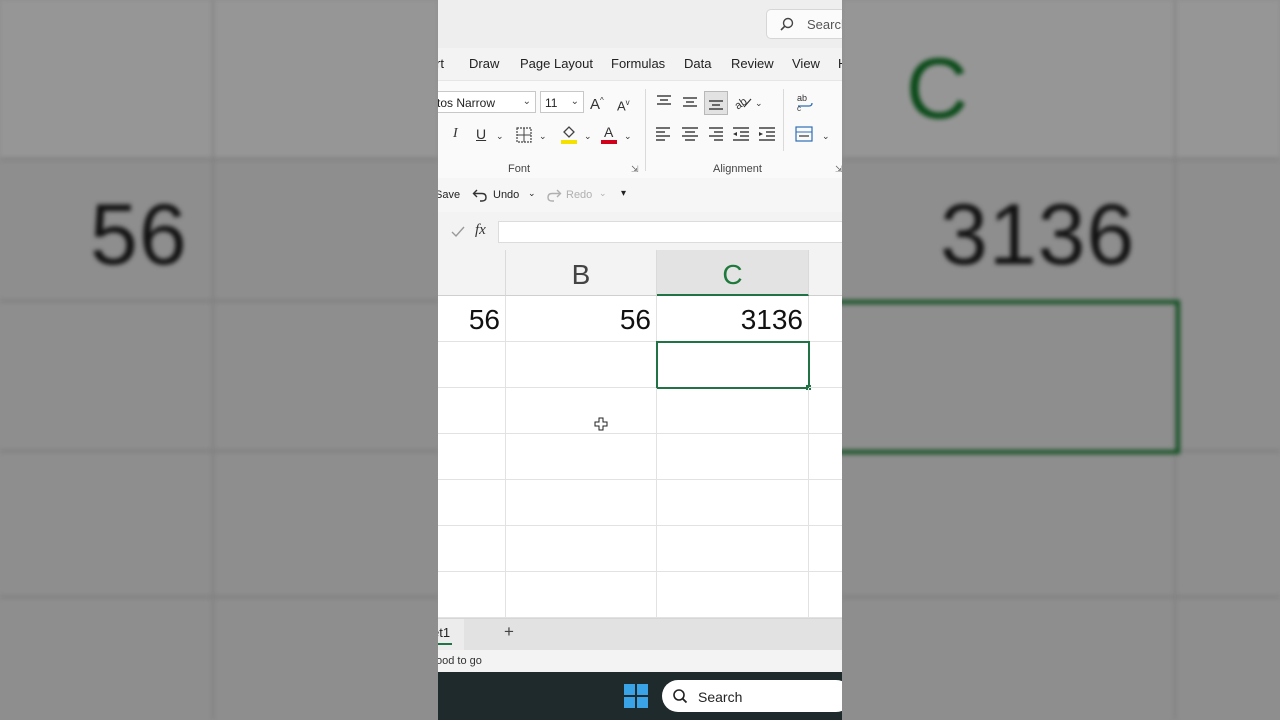 This screenshot has width=1280, height=720. What do you see at coordinates (937, 89) in the screenshot?
I see `bg-column-header: C` at bounding box center [937, 89].